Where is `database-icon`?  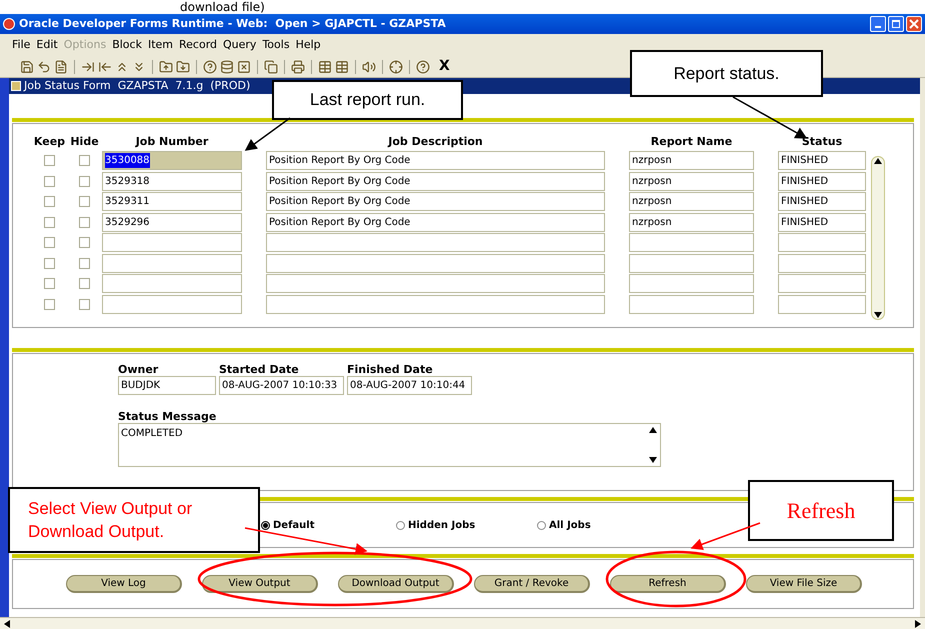 database-icon is located at coordinates (227, 67).